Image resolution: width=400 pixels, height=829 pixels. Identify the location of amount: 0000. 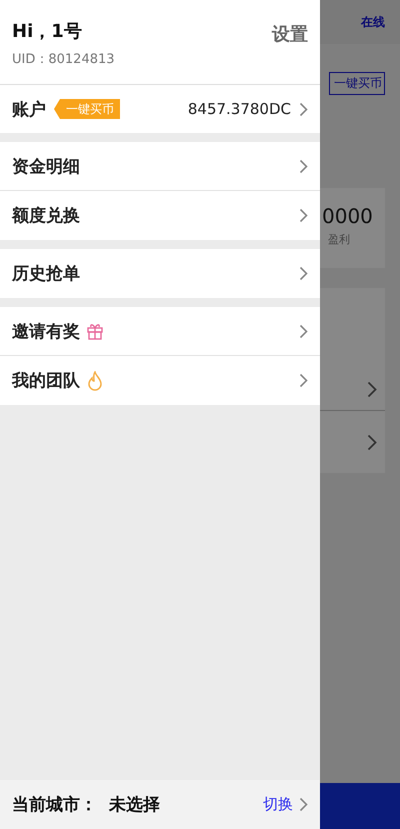
(348, 216).